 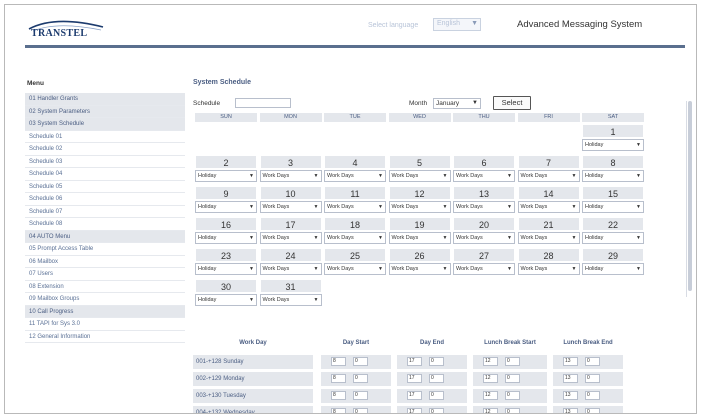 I want to click on sidebar-item: 01 Handler Grants, so click(x=105, y=99).